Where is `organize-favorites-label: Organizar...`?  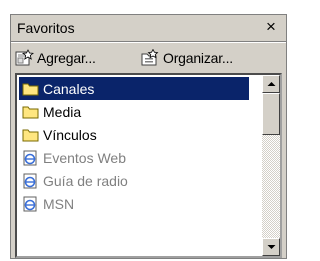 organize-favorites-label: Organizar... is located at coordinates (198, 58).